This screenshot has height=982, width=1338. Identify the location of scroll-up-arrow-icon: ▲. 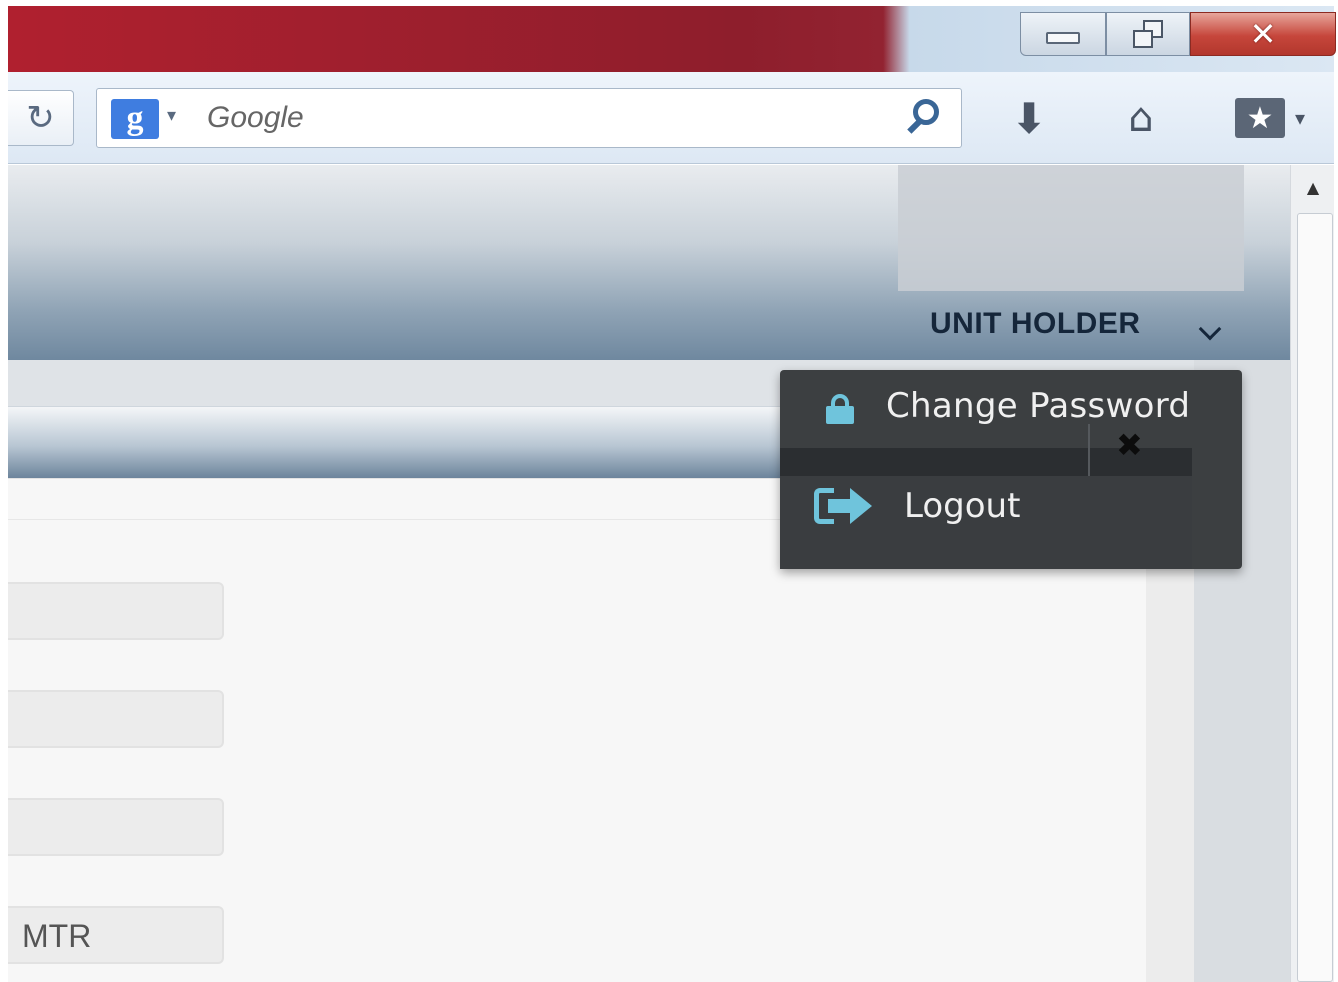
(1313, 187).